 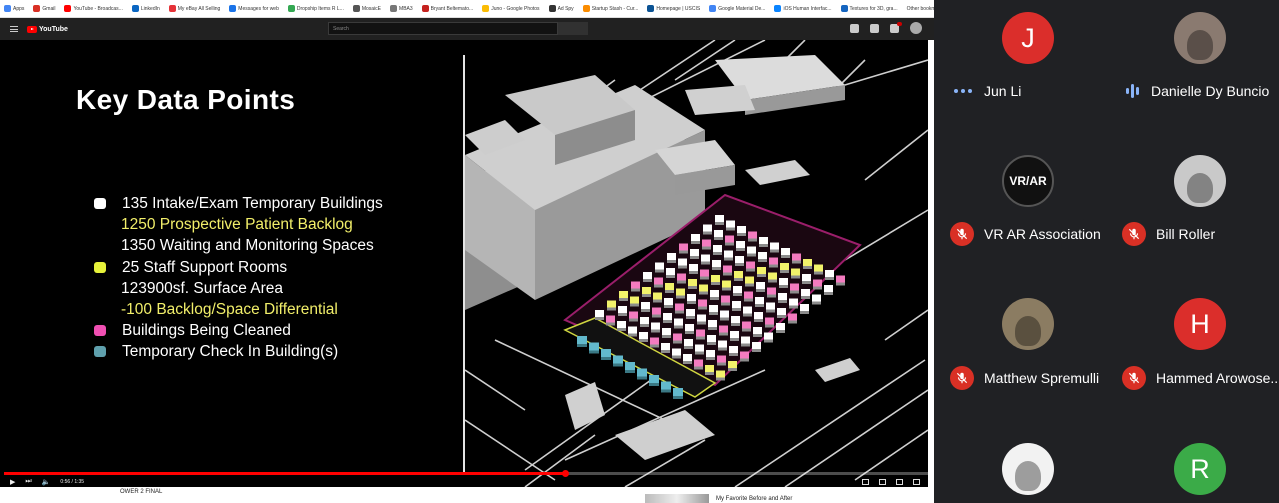 I want to click on bookmark-label: Homepage | USCIS, so click(x=678, y=8).